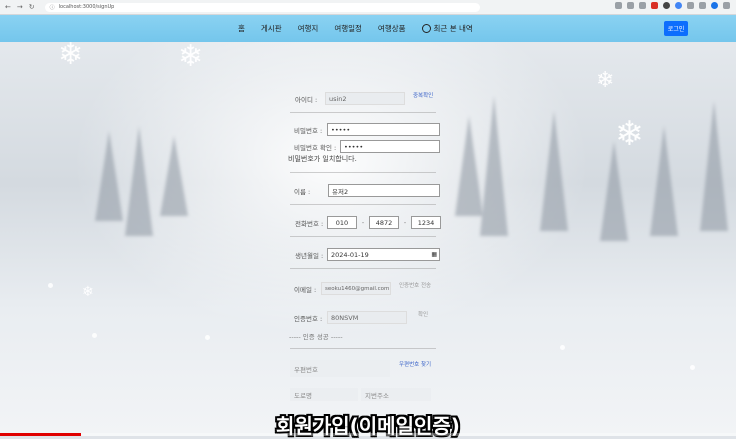 The height and width of the screenshot is (439, 736). Describe the element at coordinates (642, 5) in the screenshot. I see `star-icon` at that location.